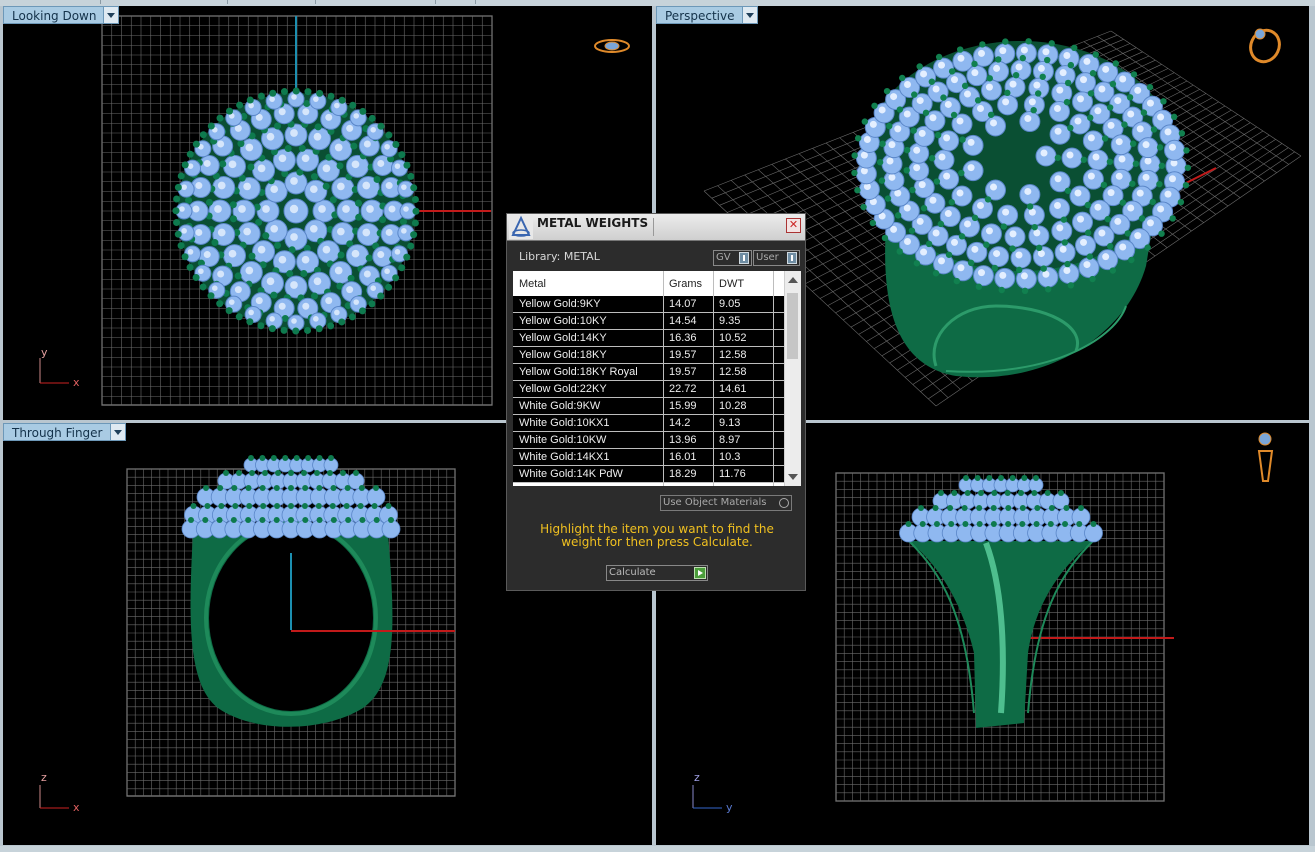  Describe the element at coordinates (649, 321) in the screenshot. I see `table-row: Yellow Gold:10KY 14.54 9.35` at that location.